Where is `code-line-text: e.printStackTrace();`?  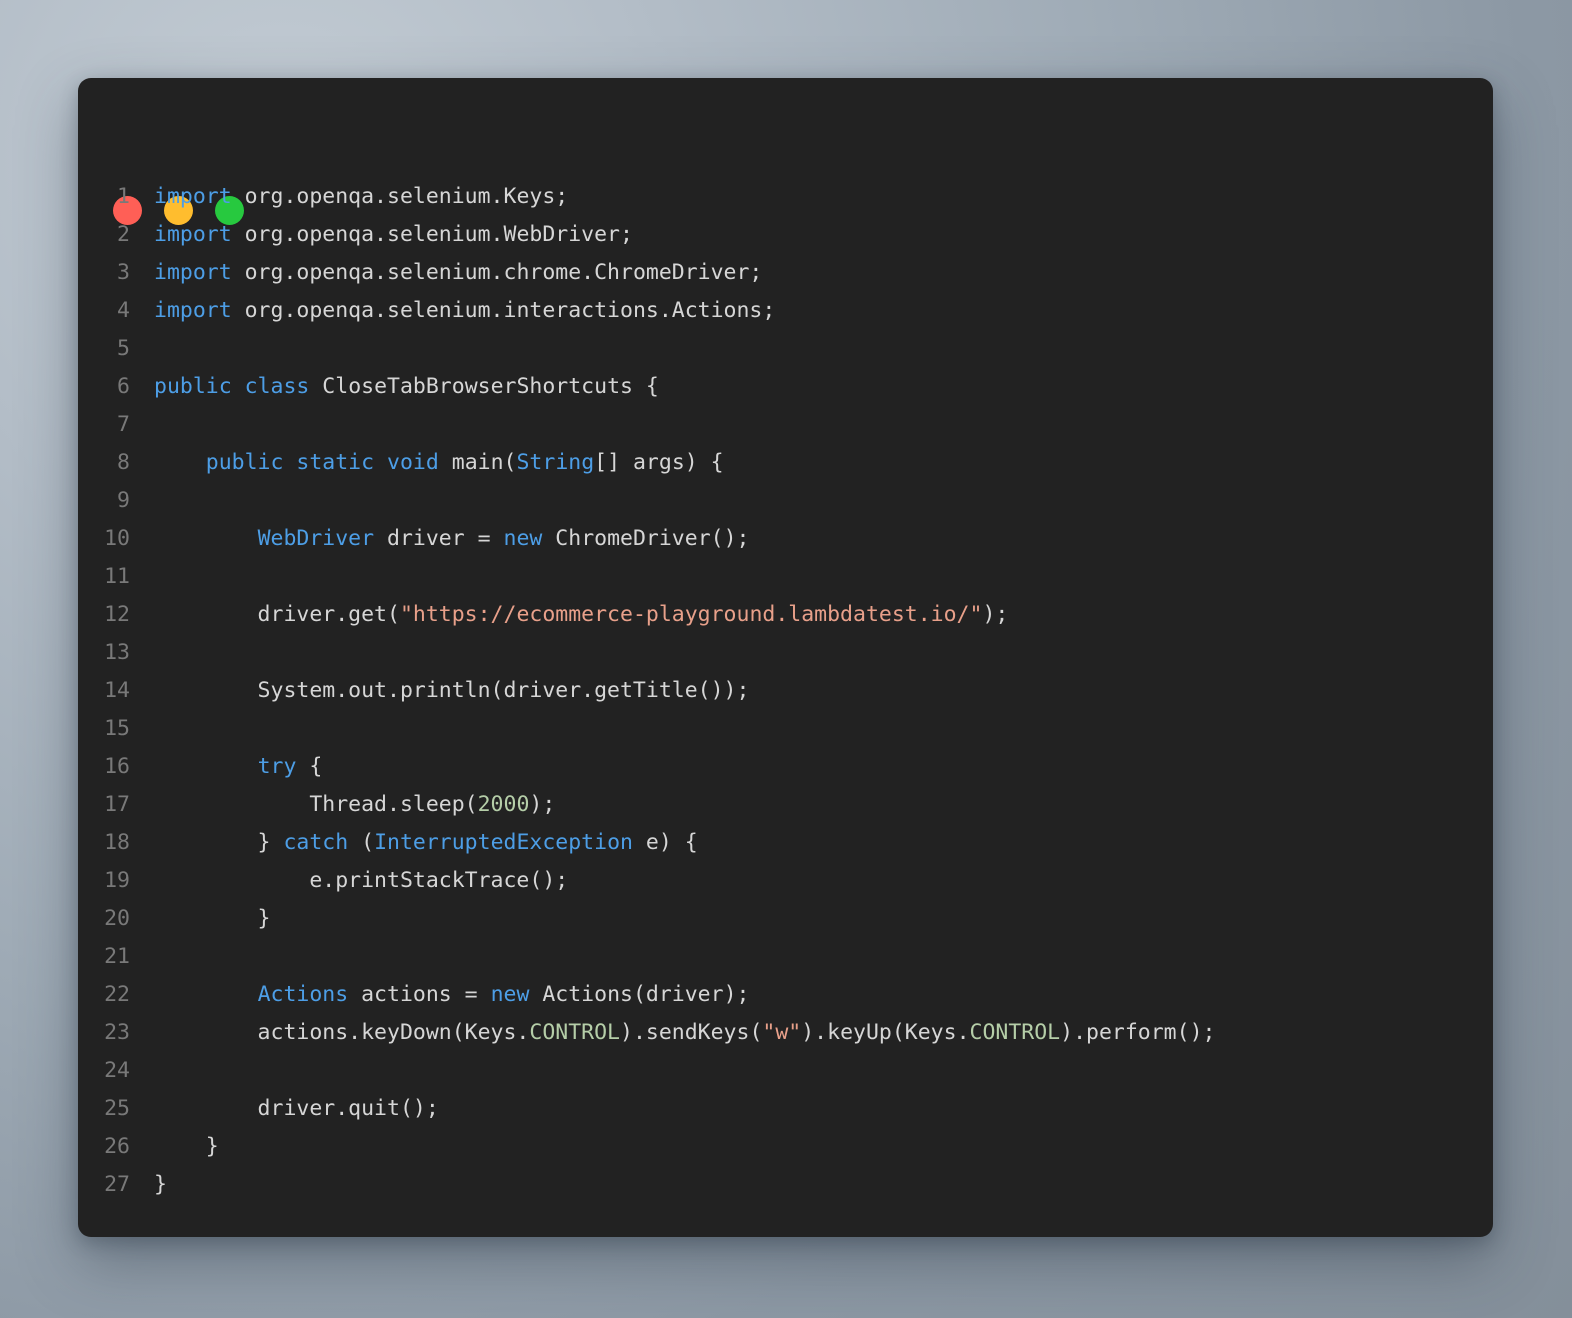 code-line-text: e.printStackTrace(); is located at coordinates (361, 880).